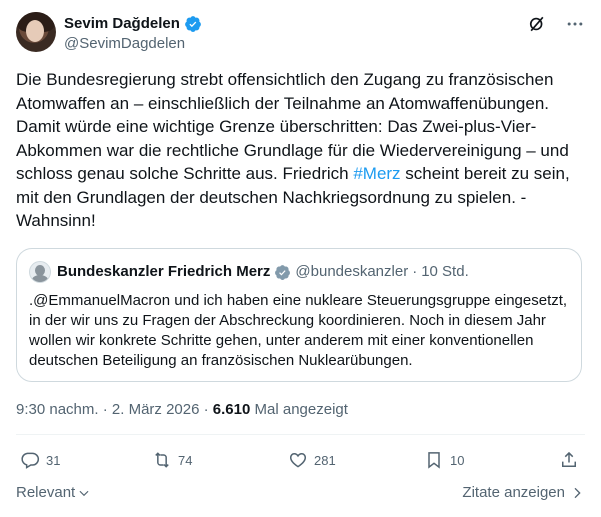  I want to click on like-count: 281, so click(325, 460).